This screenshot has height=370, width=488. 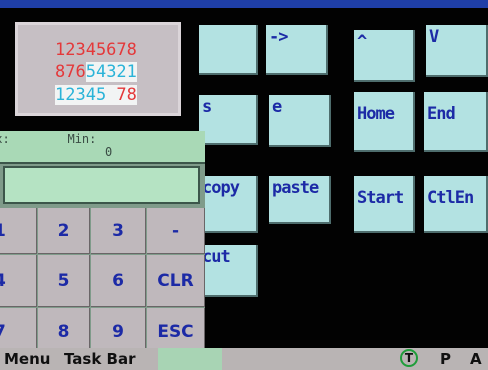 I want to click on home-label: Home, so click(x=376, y=114).